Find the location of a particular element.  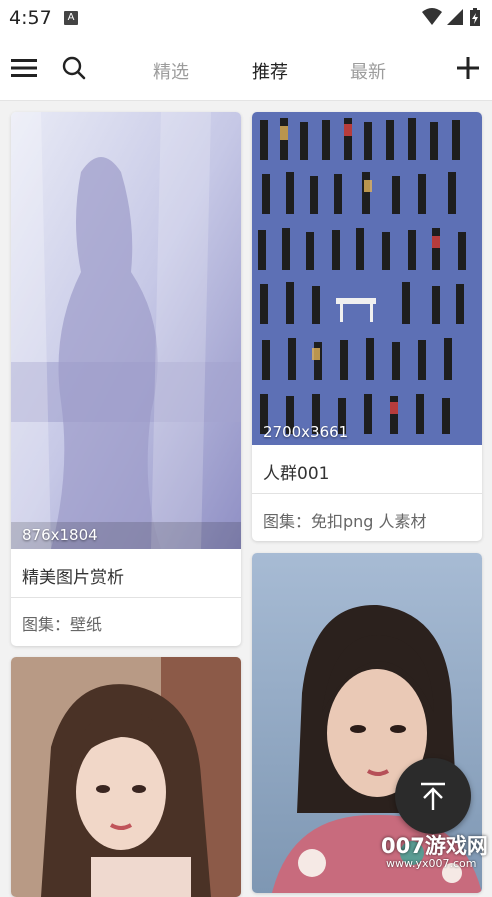

scroll-to-top-button is located at coordinates (433, 796).